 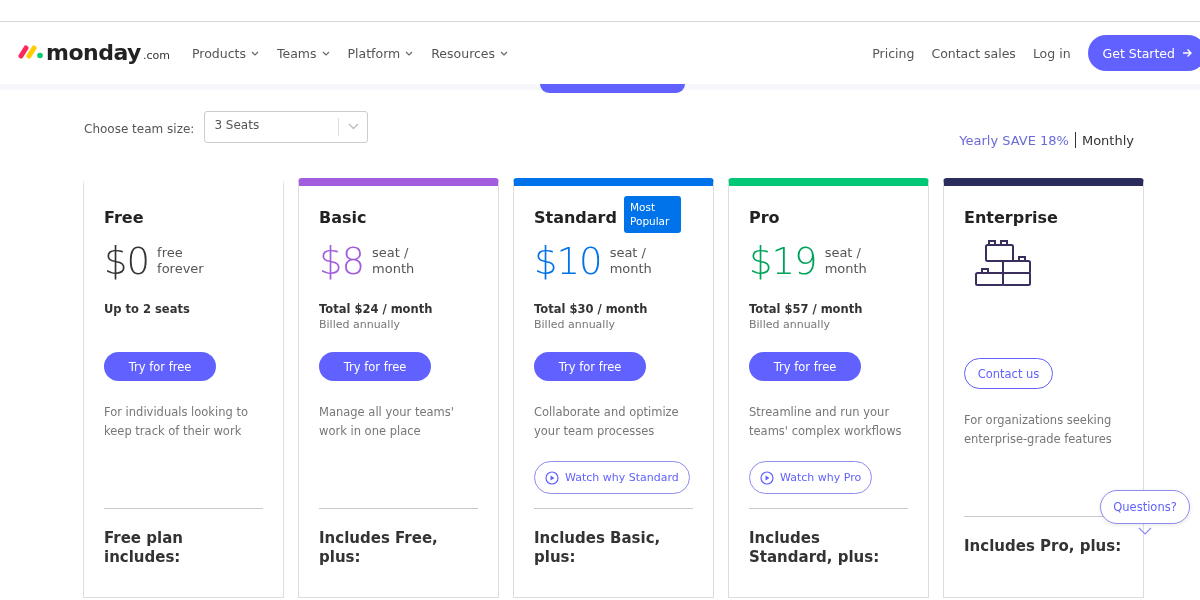 I want to click on nav-menu: Platform, so click(x=380, y=53).